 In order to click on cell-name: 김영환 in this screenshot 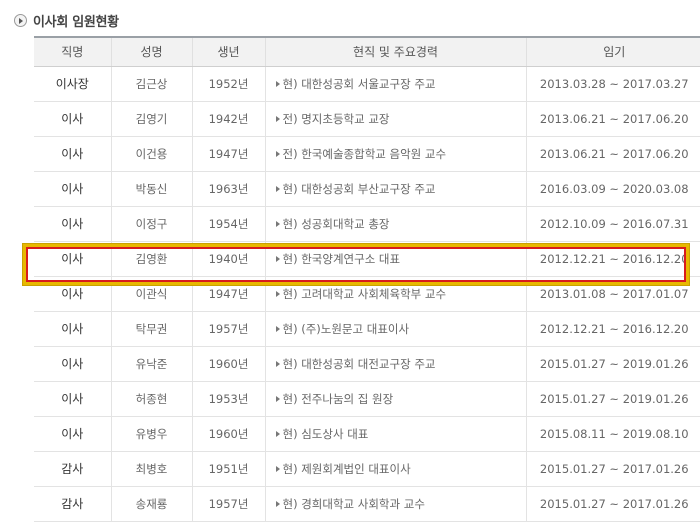, I will do `click(151, 259)`.